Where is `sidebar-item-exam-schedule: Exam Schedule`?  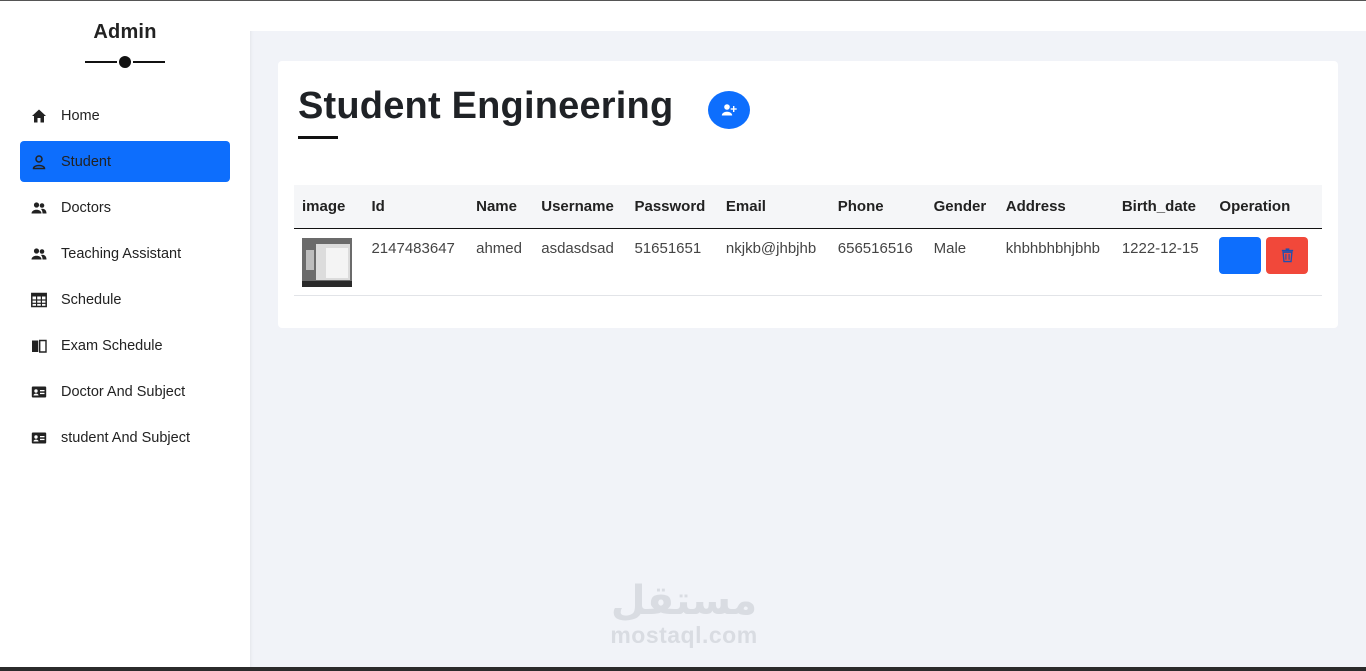 sidebar-item-exam-schedule: Exam Schedule is located at coordinates (125, 345).